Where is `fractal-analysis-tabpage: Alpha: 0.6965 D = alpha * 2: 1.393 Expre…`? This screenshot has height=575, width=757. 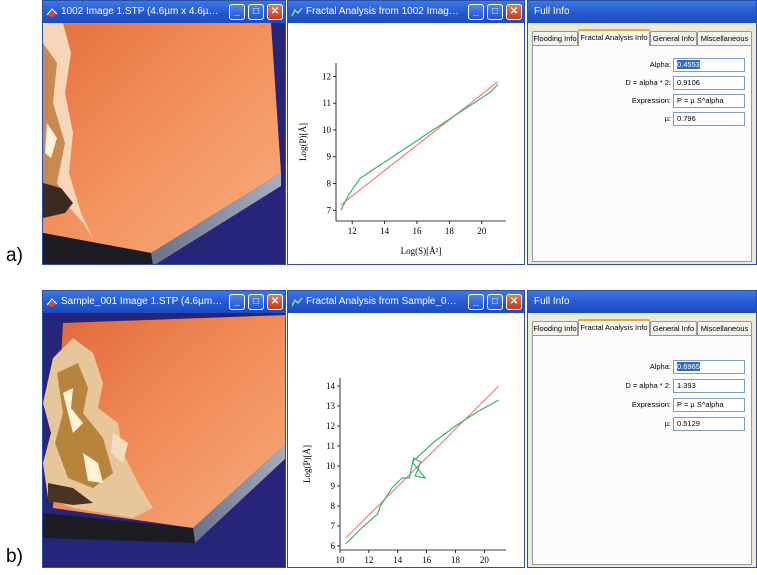
fractal-analysis-tabpage: Alpha: 0.6965 D = alpha * 2: 1.393 Expre… is located at coordinates (642, 450).